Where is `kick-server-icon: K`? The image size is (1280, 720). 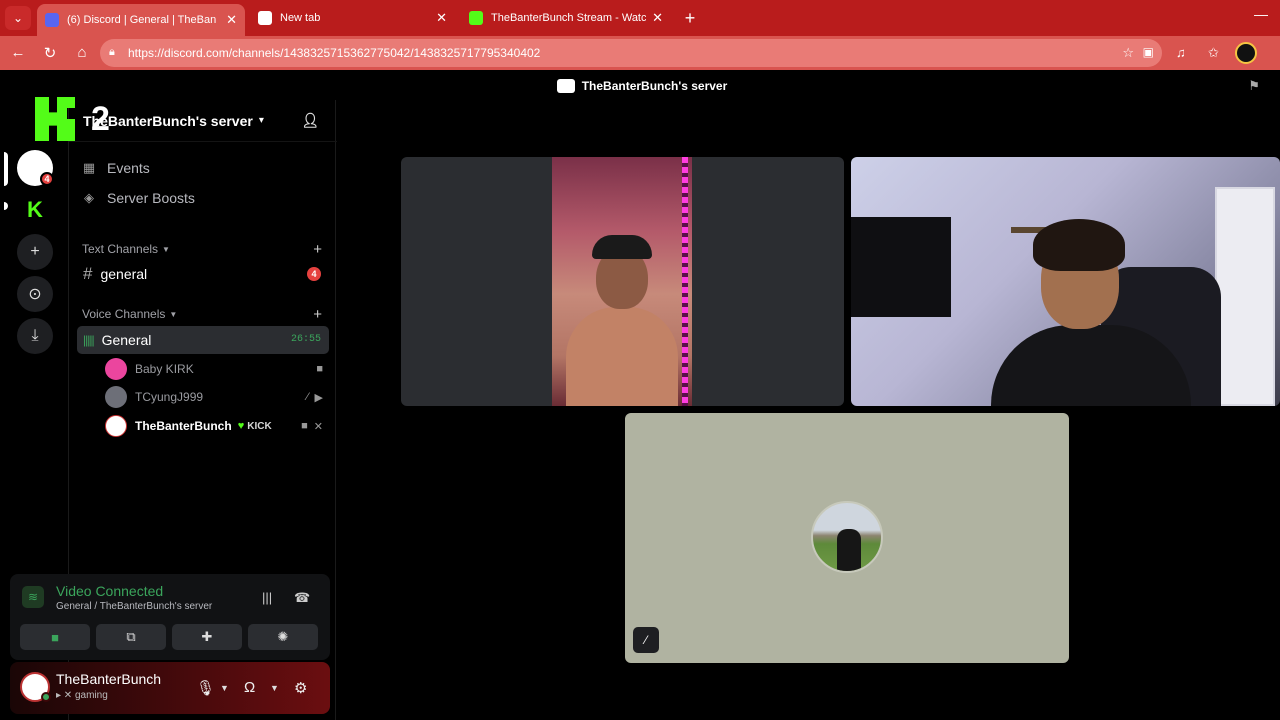 kick-server-icon: K is located at coordinates (35, 210).